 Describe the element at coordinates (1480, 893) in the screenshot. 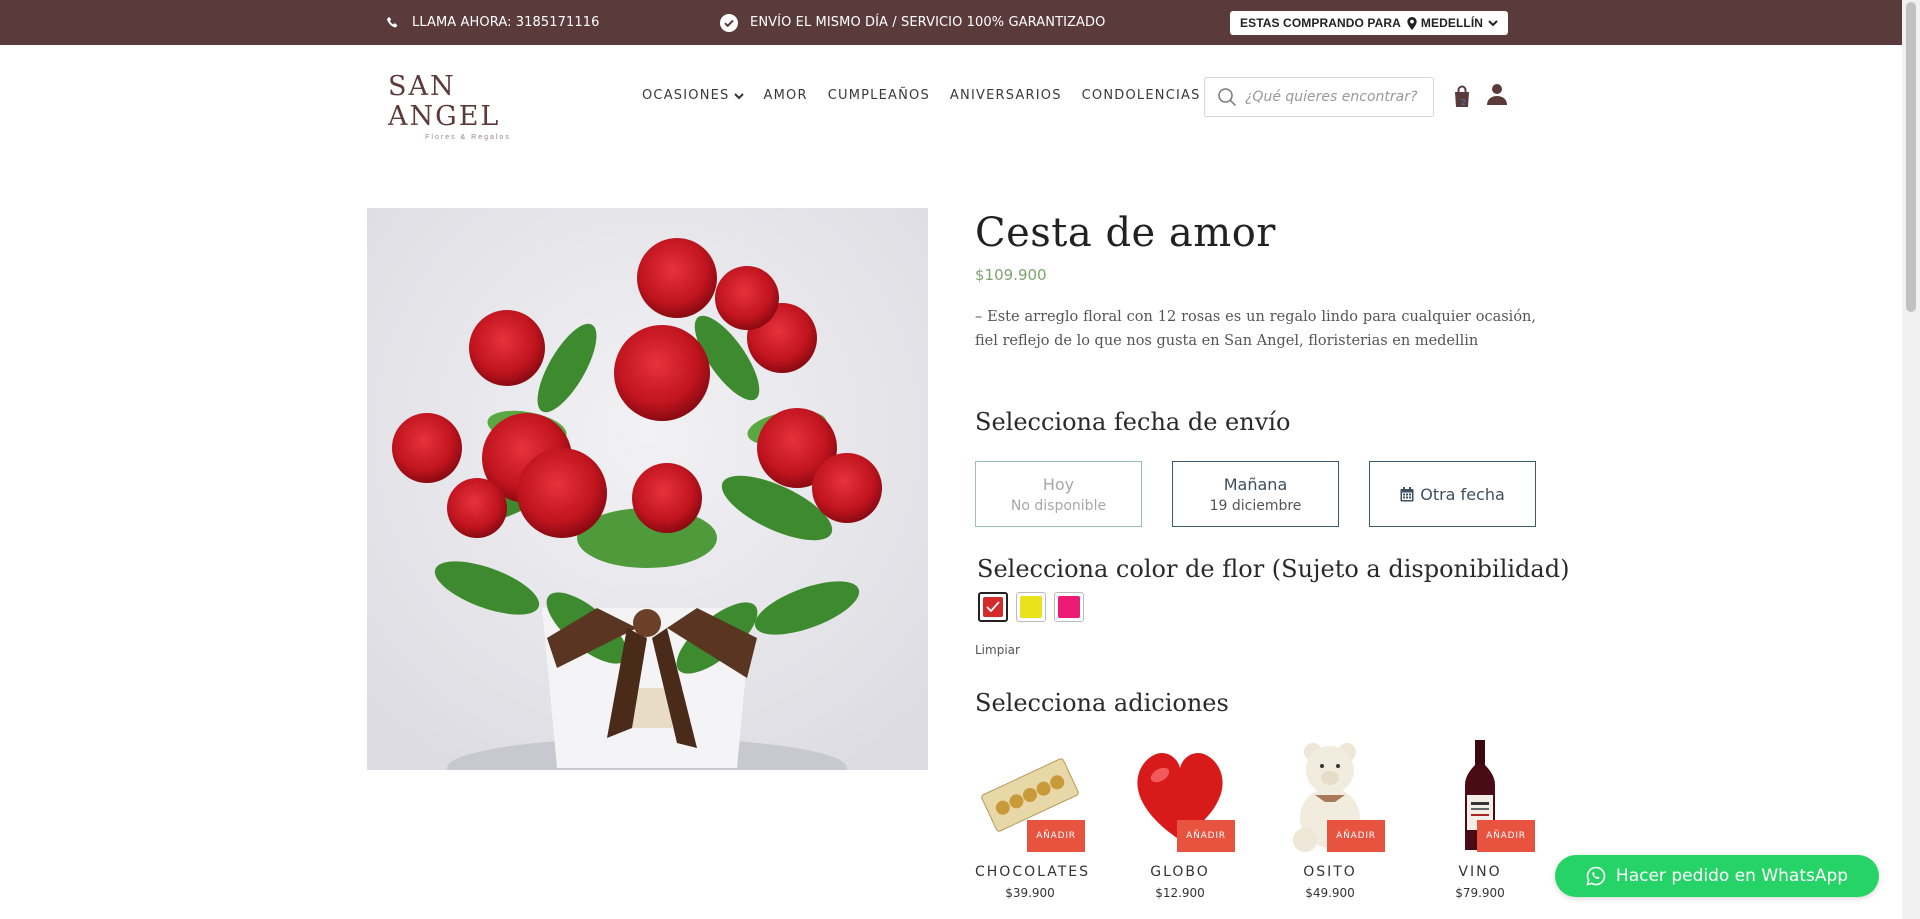

I see `addon-price: $79.900` at that location.